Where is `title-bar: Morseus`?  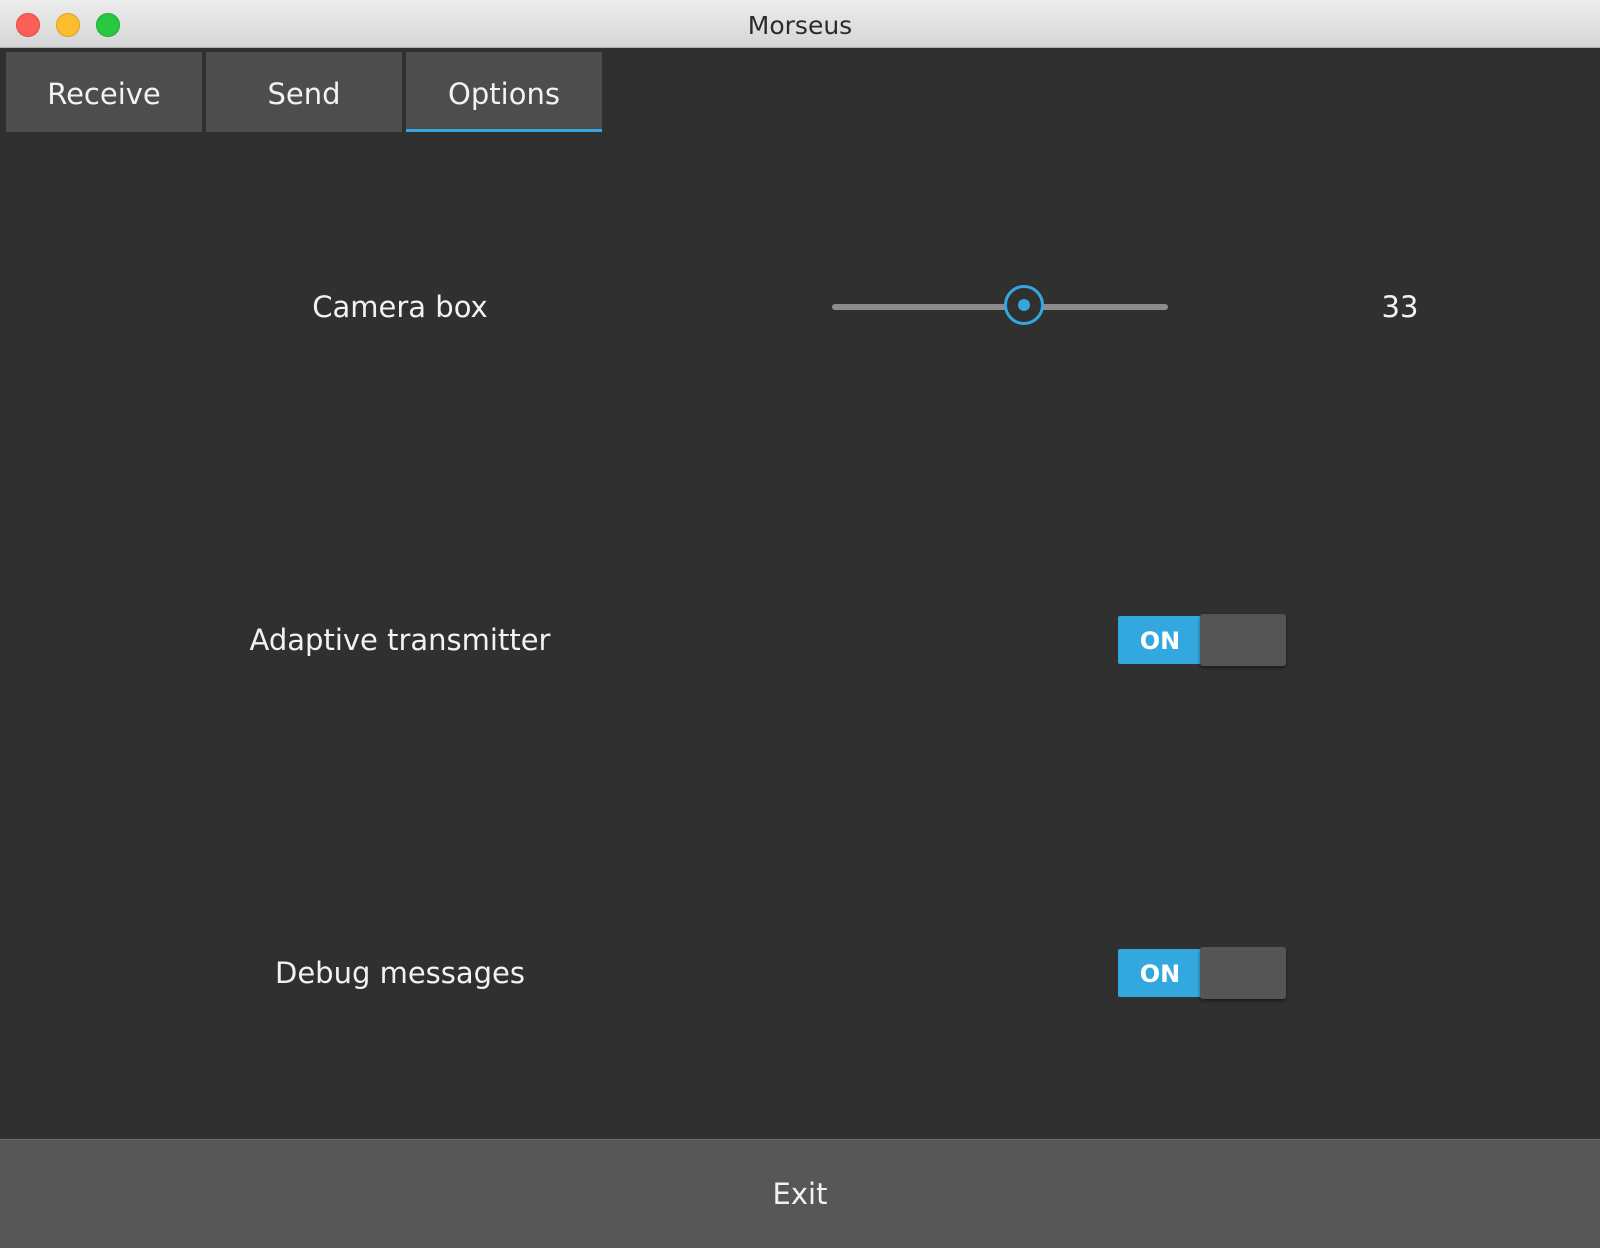 title-bar: Morseus is located at coordinates (800, 24).